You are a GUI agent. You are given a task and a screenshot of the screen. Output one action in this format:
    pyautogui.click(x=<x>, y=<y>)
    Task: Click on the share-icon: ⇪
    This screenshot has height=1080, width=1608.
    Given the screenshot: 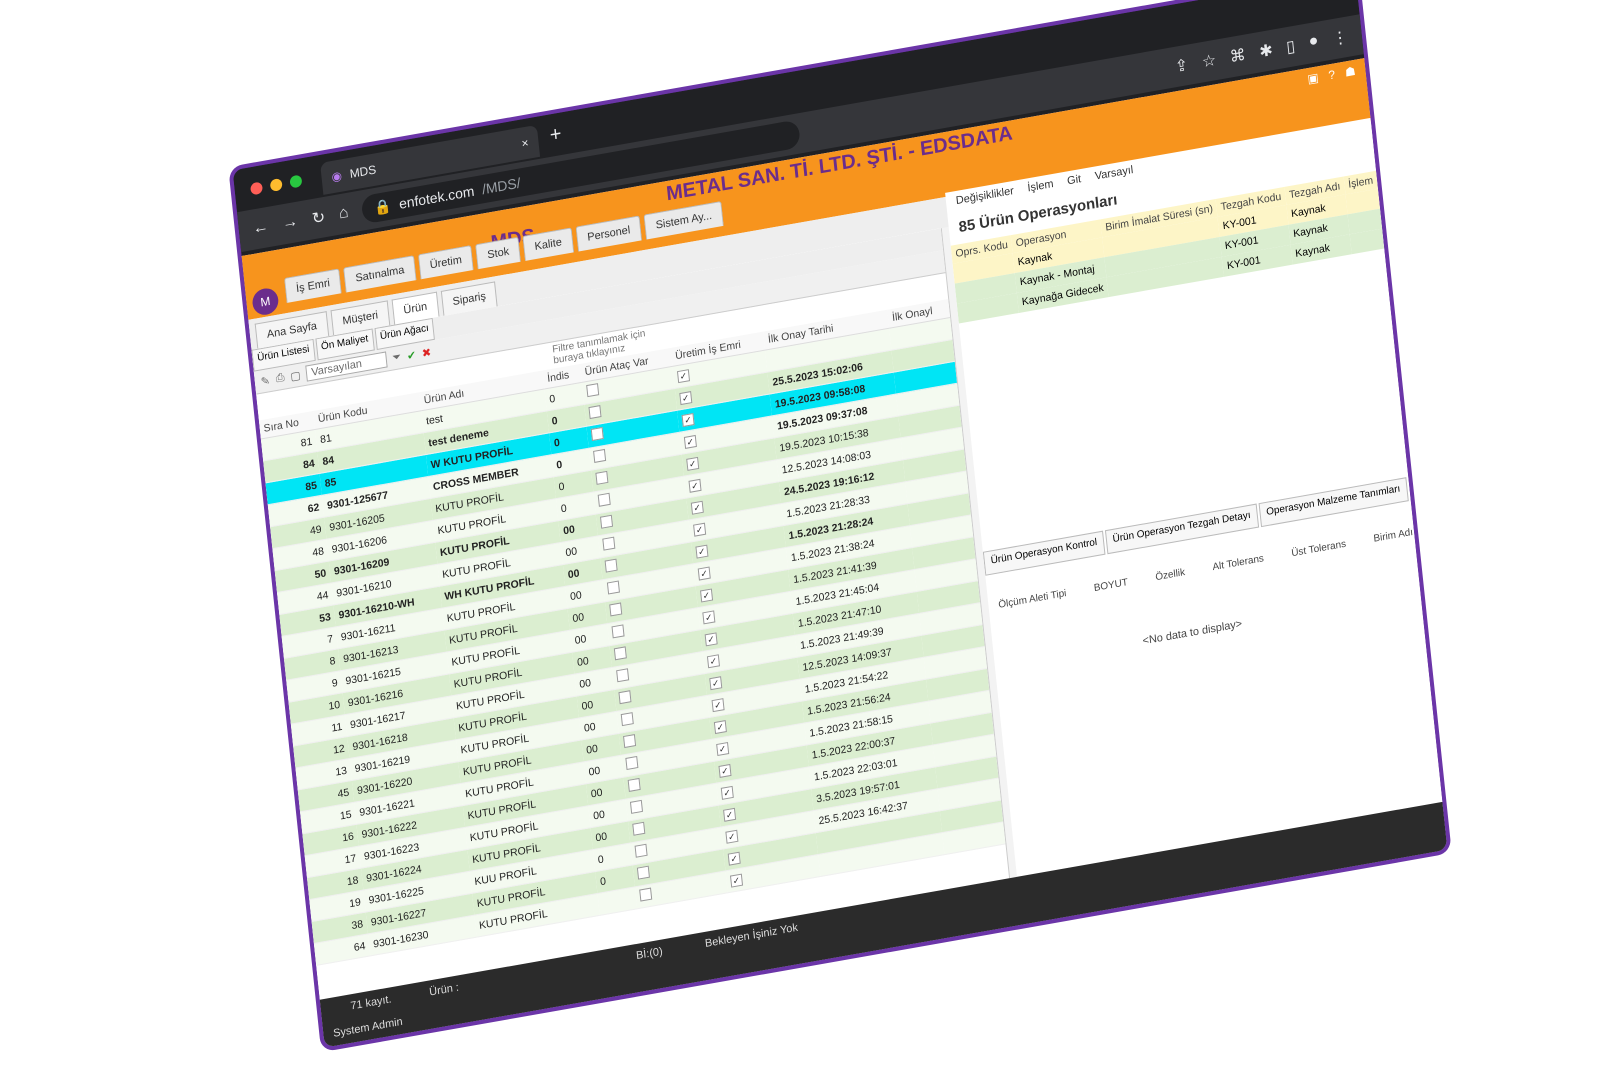 What is the action you would take?
    pyautogui.click(x=1181, y=66)
    